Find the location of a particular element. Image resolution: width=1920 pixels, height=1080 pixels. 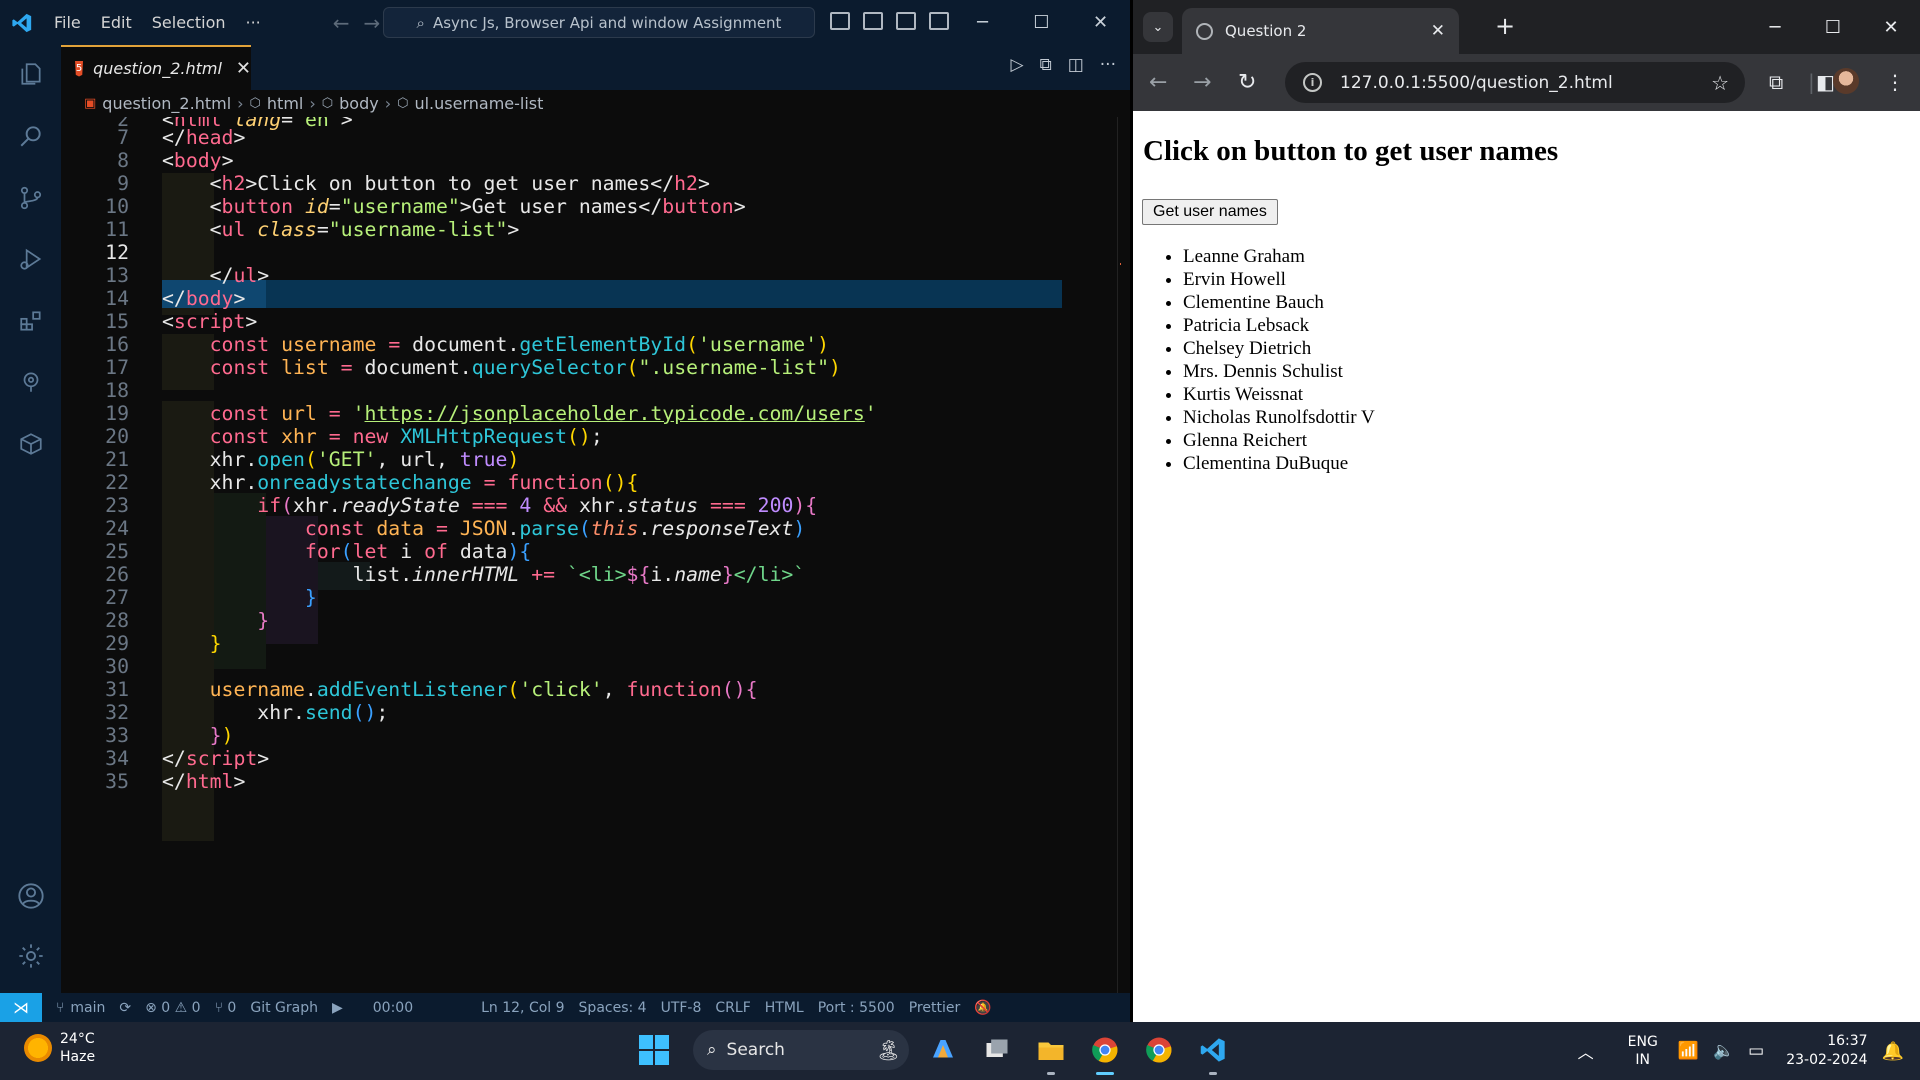

menu-more: ··· is located at coordinates (253, 22).